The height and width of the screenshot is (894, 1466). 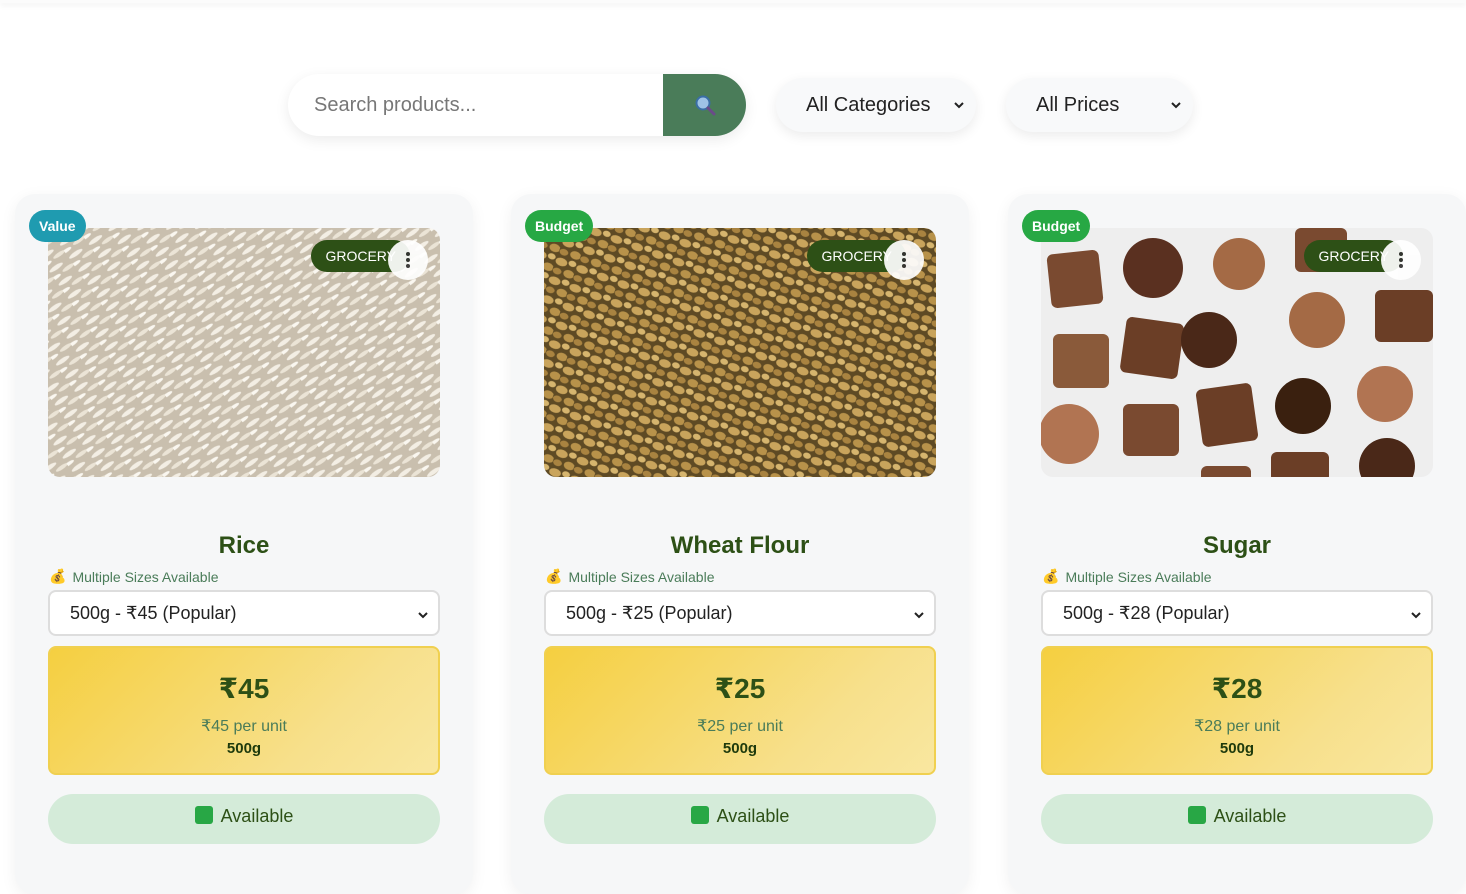 I want to click on price: ₹45, so click(x=244, y=688).